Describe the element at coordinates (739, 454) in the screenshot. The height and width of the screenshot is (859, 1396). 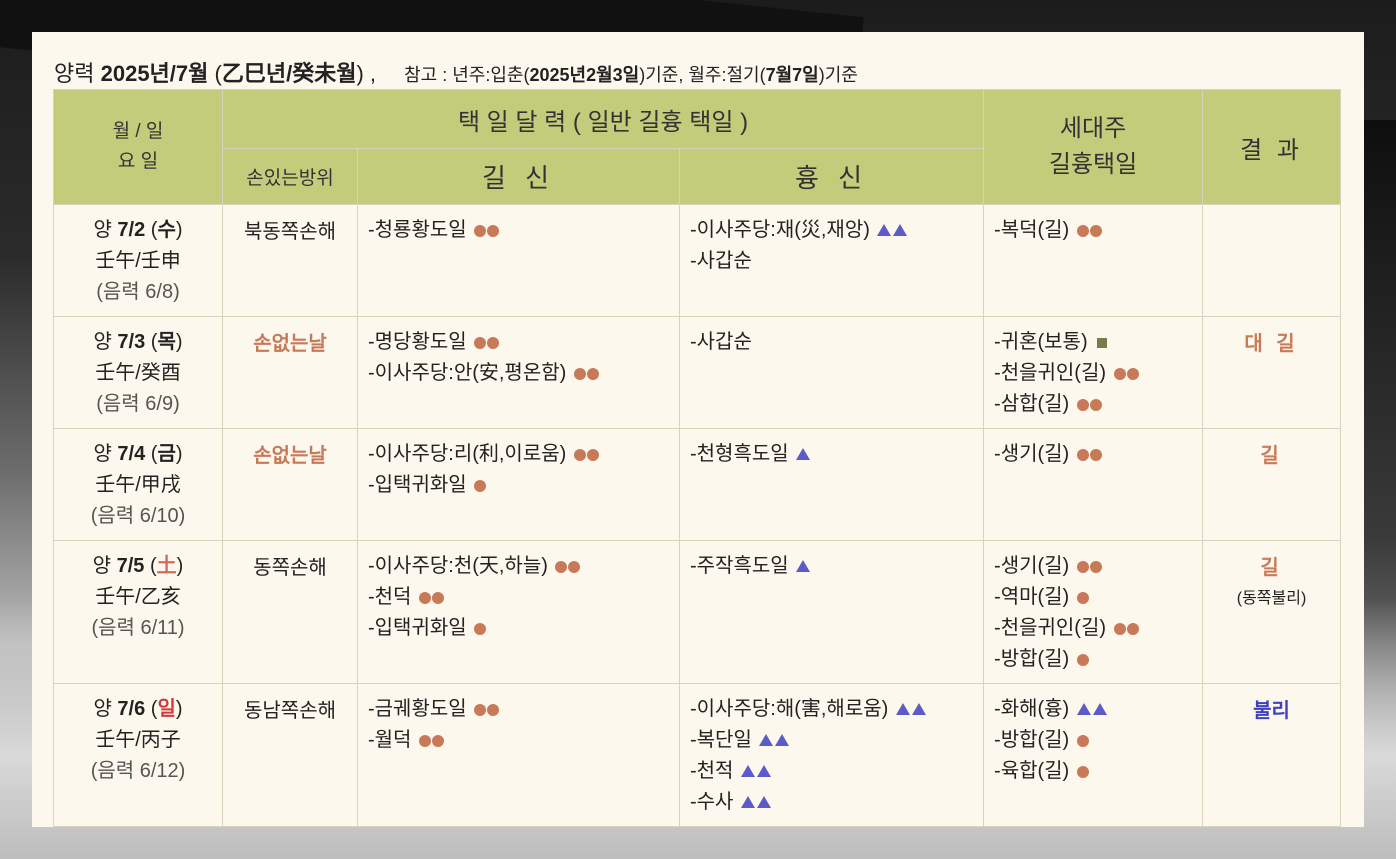
I see `item-text: -천형흑도일` at that location.